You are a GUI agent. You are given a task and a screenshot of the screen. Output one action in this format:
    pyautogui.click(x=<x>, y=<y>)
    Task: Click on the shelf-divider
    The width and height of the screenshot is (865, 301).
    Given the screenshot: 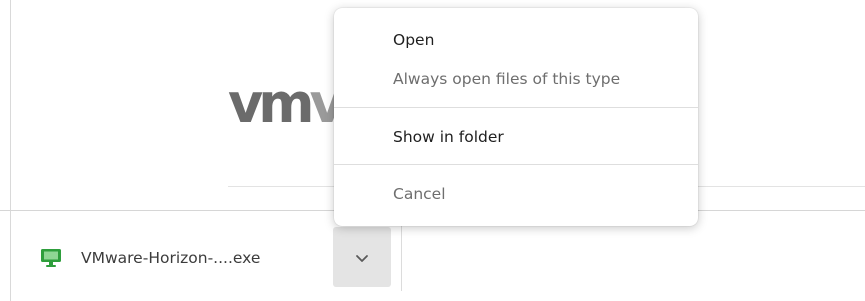 What is the action you would take?
    pyautogui.click(x=401, y=258)
    